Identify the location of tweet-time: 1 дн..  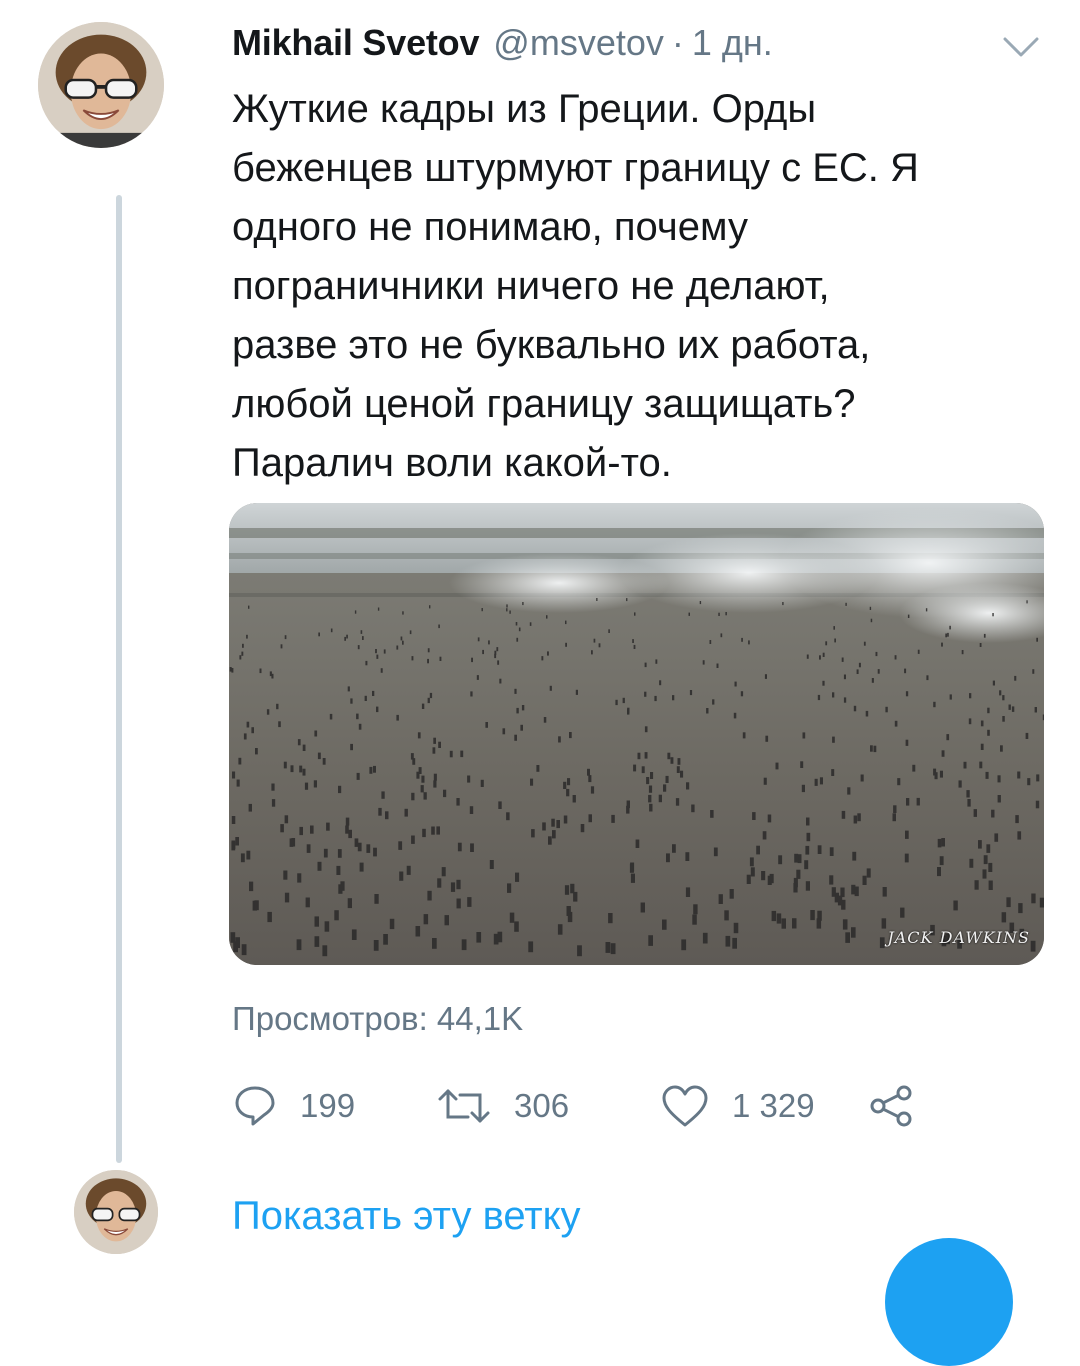
(732, 43).